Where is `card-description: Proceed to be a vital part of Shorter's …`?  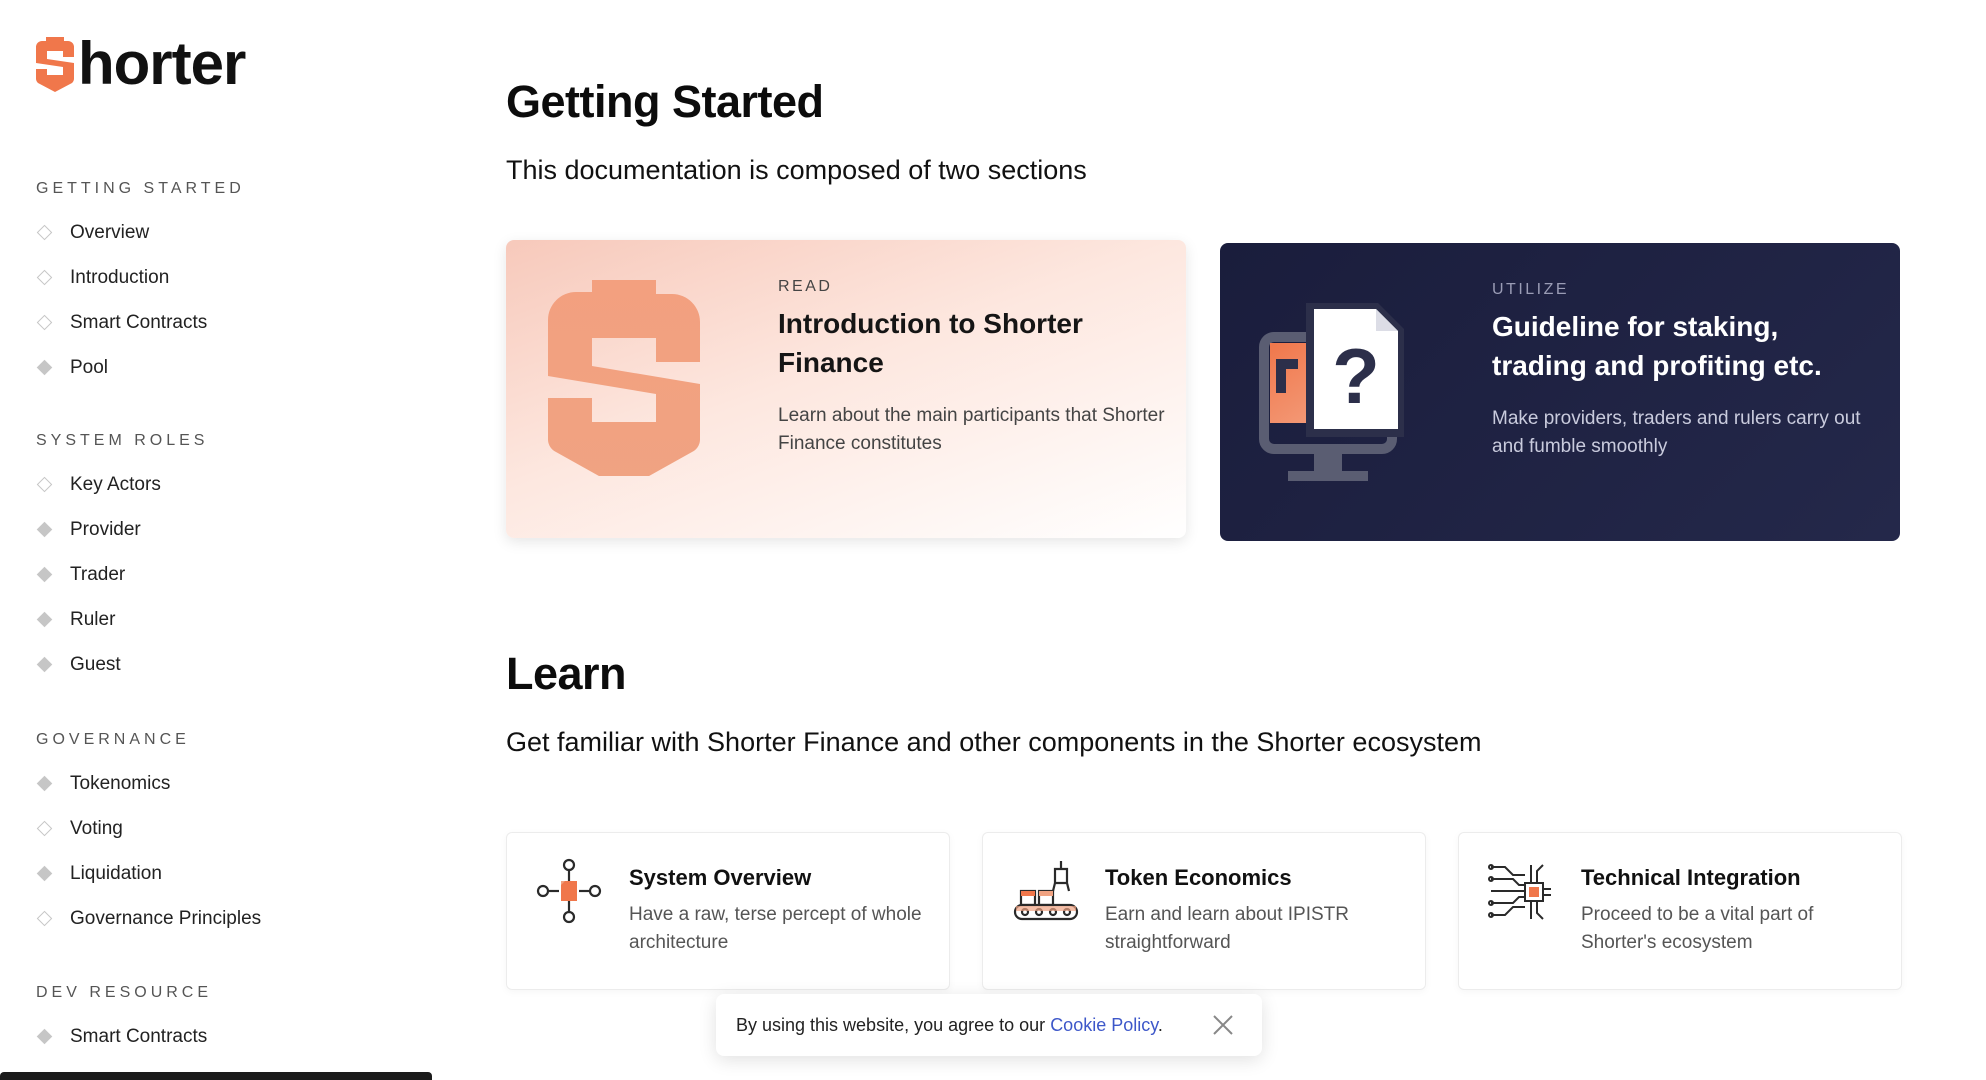 card-description: Proceed to be a vital part of Shorter's … is located at coordinates (1697, 928).